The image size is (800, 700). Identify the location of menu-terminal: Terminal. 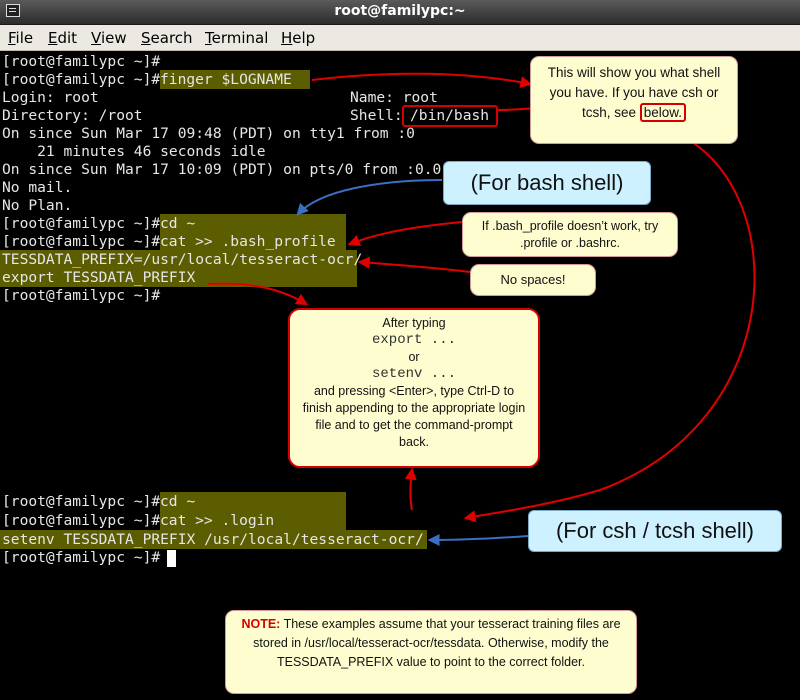
(236, 38).